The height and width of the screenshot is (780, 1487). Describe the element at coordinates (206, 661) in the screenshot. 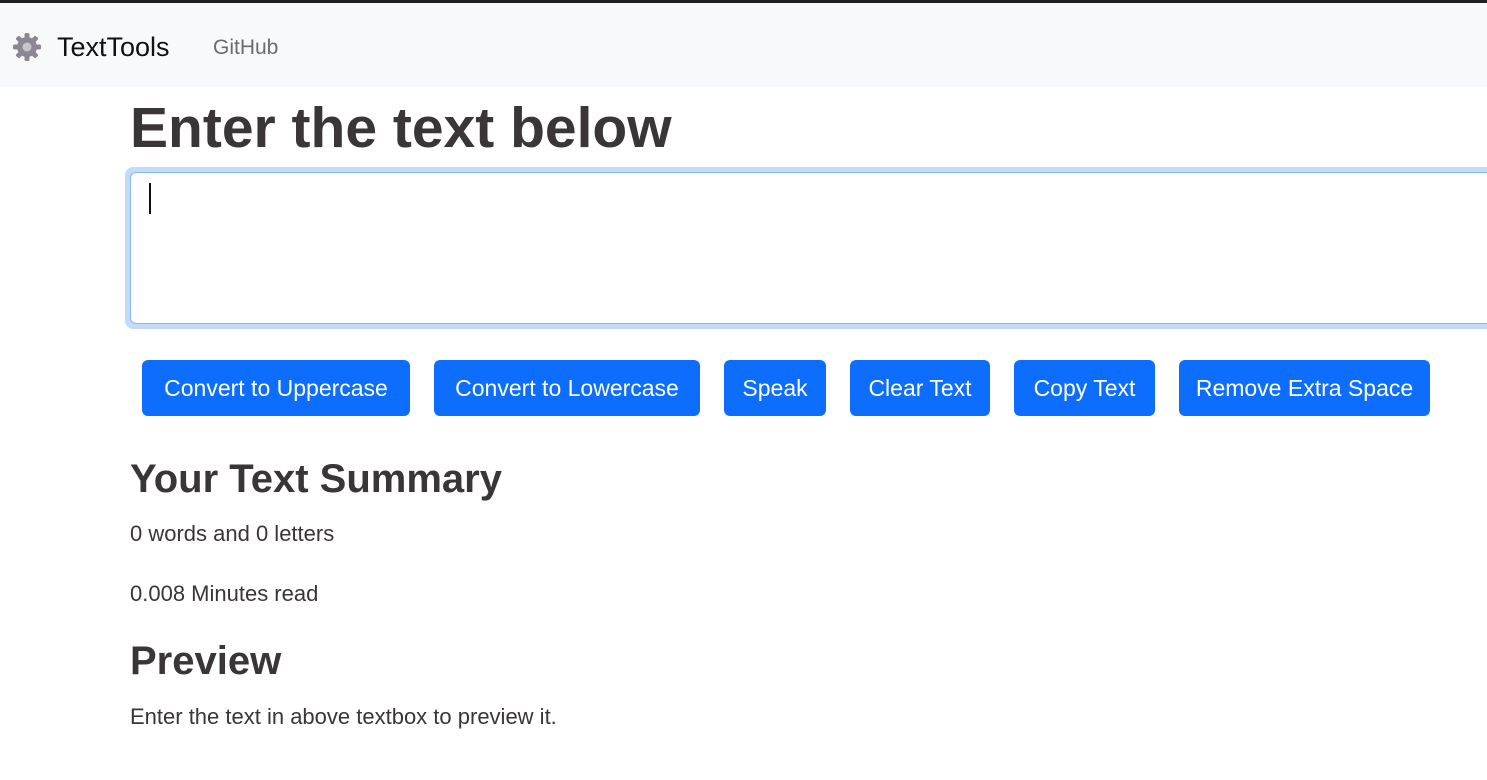

I see `preview-heading: Preview` at that location.